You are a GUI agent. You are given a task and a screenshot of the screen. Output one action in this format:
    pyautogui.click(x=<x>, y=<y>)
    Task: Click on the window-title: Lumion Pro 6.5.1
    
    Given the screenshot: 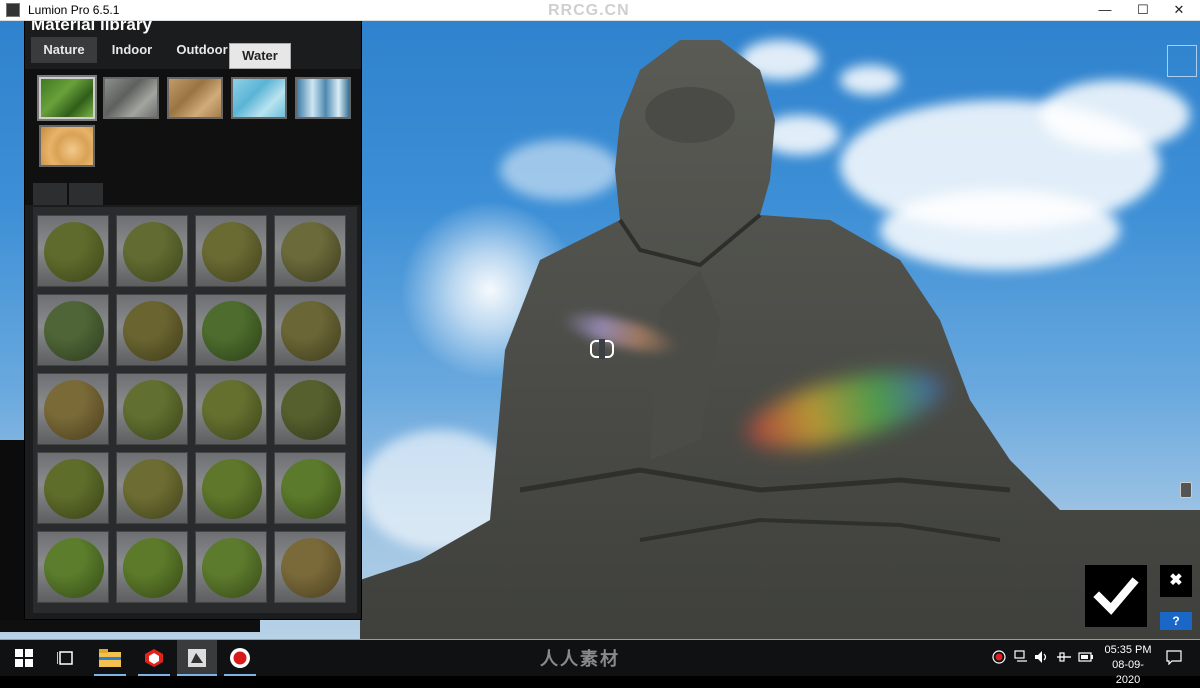 What is the action you would take?
    pyautogui.click(x=74, y=10)
    